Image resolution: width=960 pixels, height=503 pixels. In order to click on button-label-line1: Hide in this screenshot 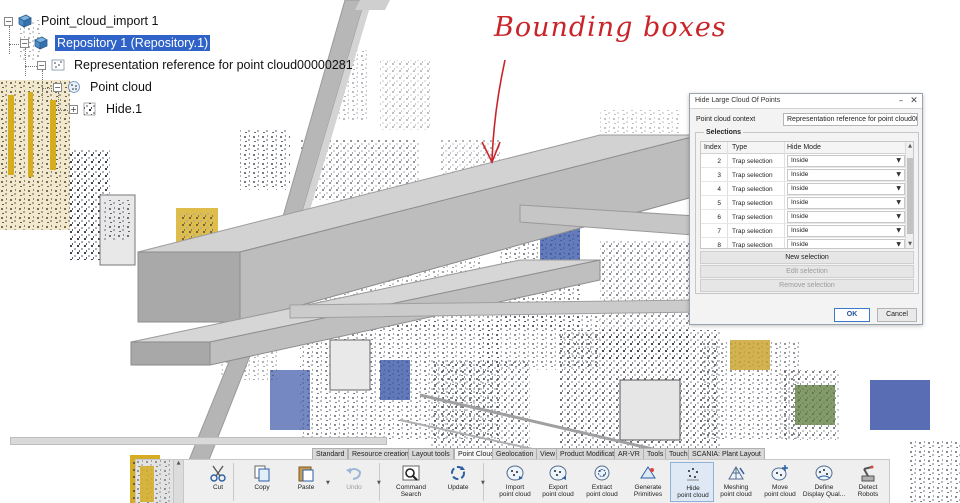, I will do `click(693, 488)`.